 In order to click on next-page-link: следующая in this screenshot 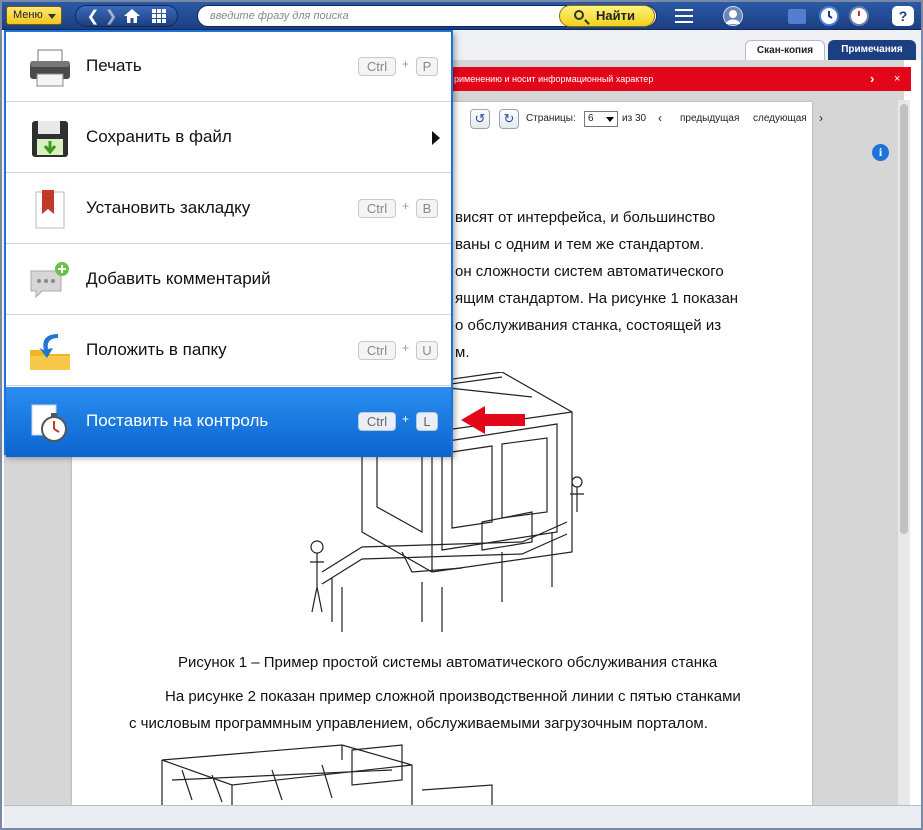, I will do `click(780, 118)`.